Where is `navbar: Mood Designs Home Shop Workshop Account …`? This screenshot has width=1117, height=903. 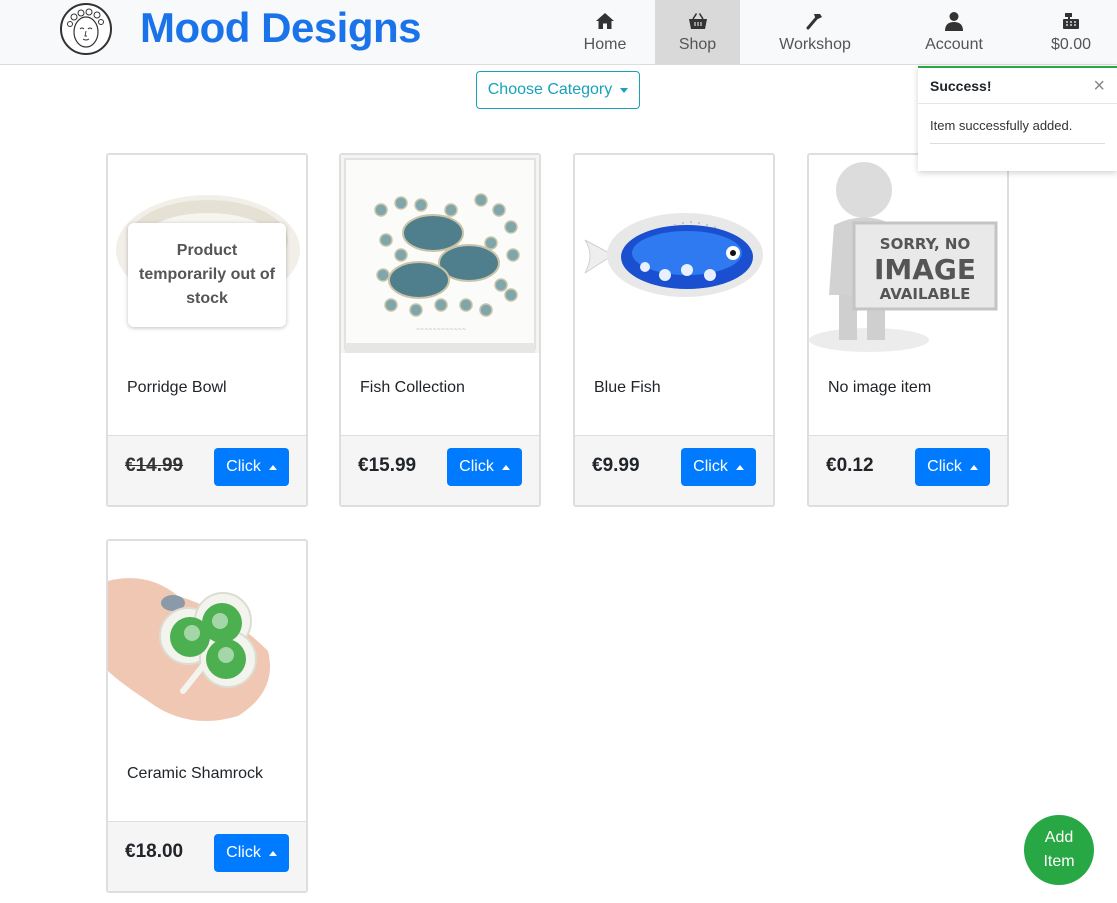 navbar: Mood Designs Home Shop Workshop Account … is located at coordinates (558, 32).